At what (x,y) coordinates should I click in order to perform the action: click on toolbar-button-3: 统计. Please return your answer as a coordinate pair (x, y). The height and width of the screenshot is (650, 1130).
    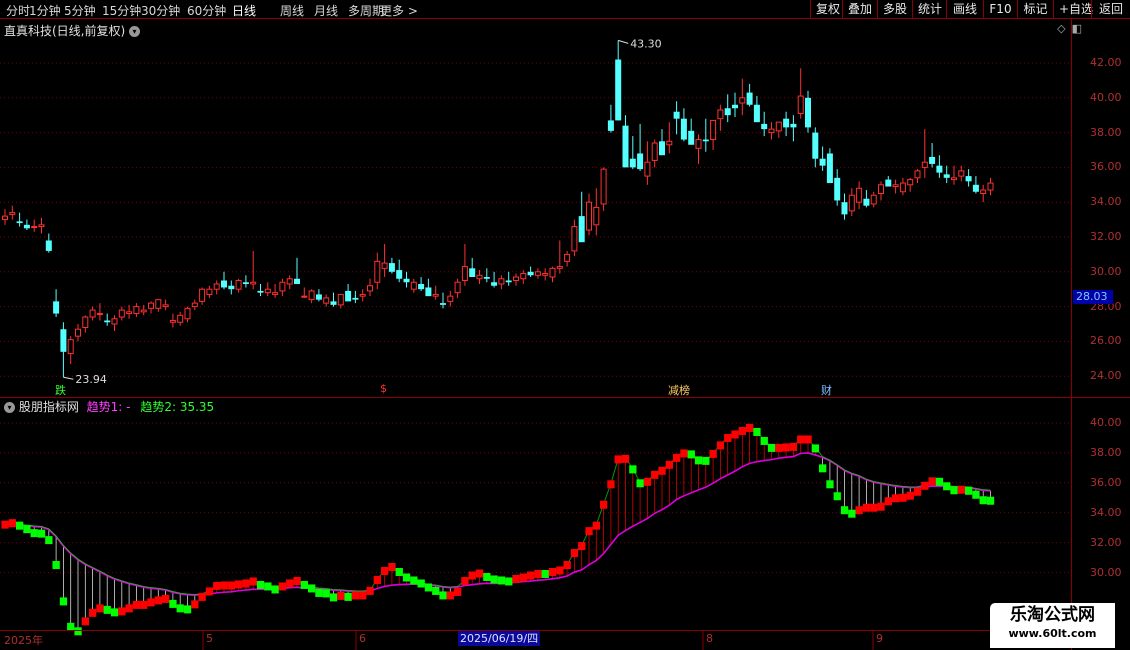
    Looking at the image, I should click on (929, 9).